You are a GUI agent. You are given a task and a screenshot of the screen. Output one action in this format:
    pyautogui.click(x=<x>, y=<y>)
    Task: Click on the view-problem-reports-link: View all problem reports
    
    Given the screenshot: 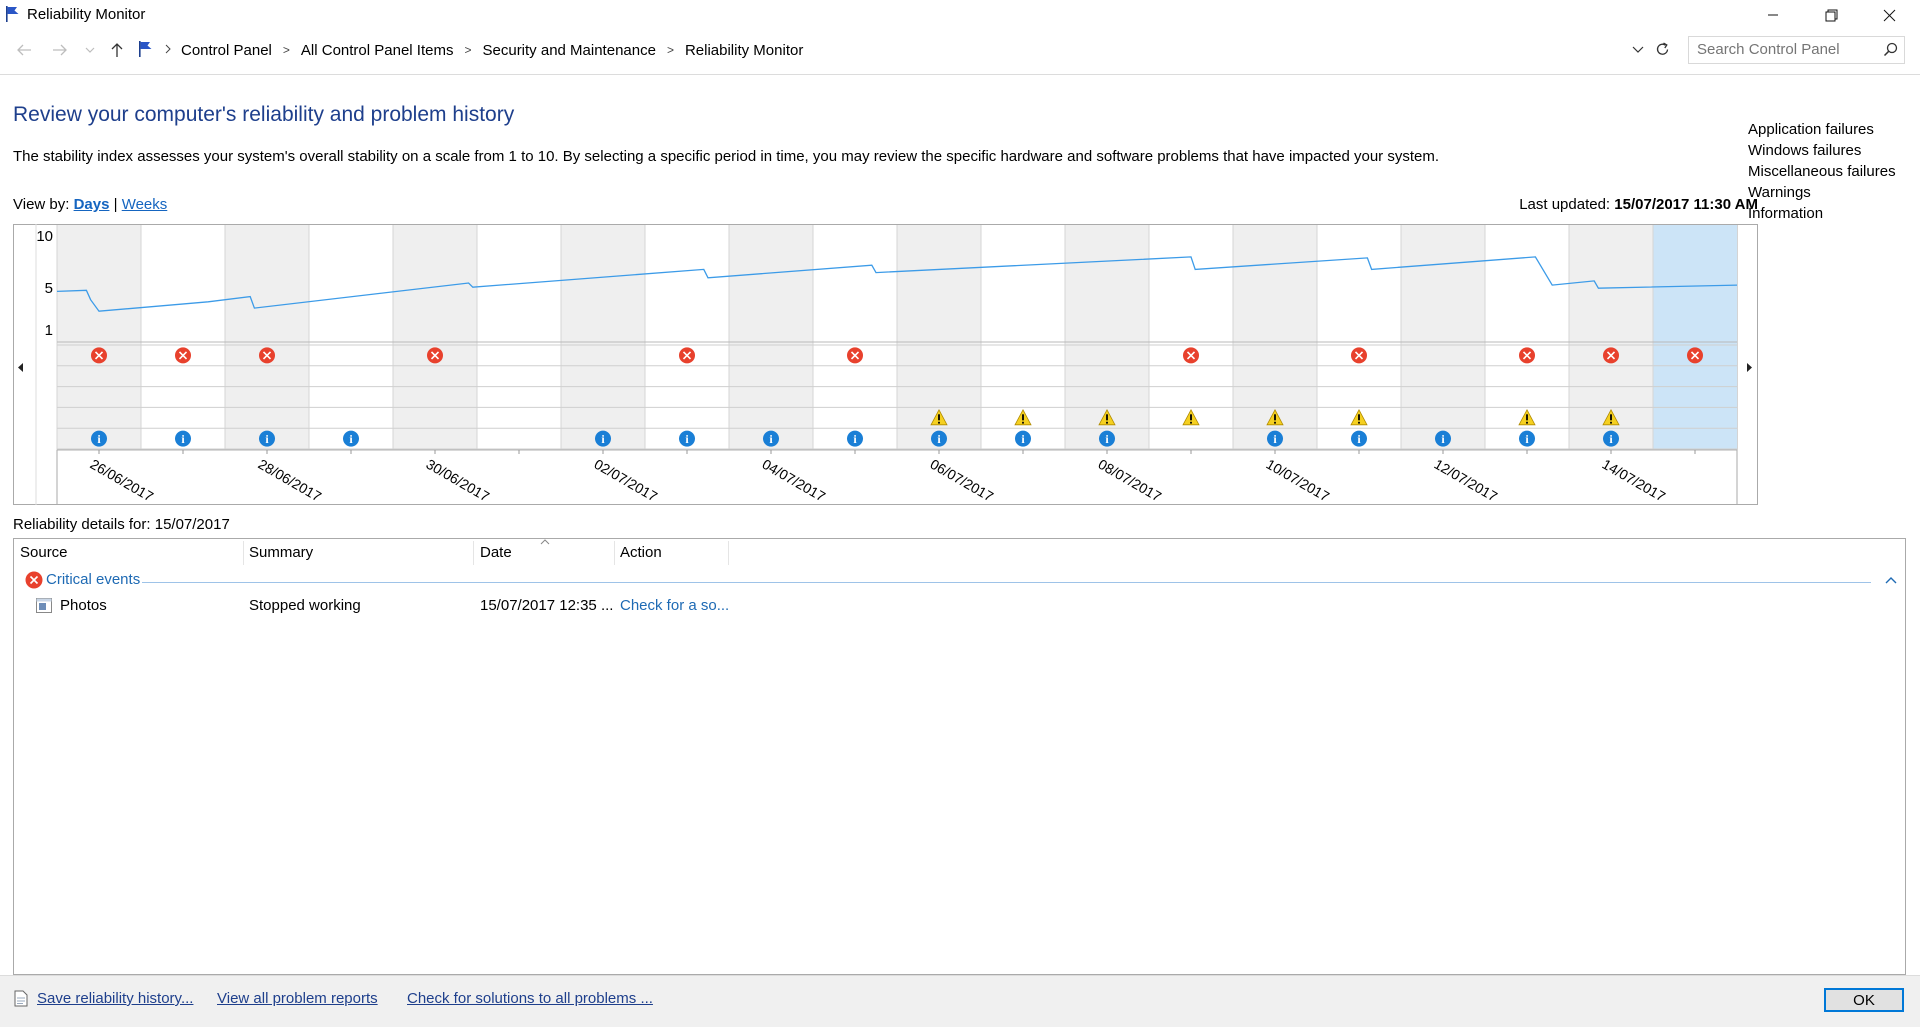 What is the action you would take?
    pyautogui.click(x=297, y=998)
    